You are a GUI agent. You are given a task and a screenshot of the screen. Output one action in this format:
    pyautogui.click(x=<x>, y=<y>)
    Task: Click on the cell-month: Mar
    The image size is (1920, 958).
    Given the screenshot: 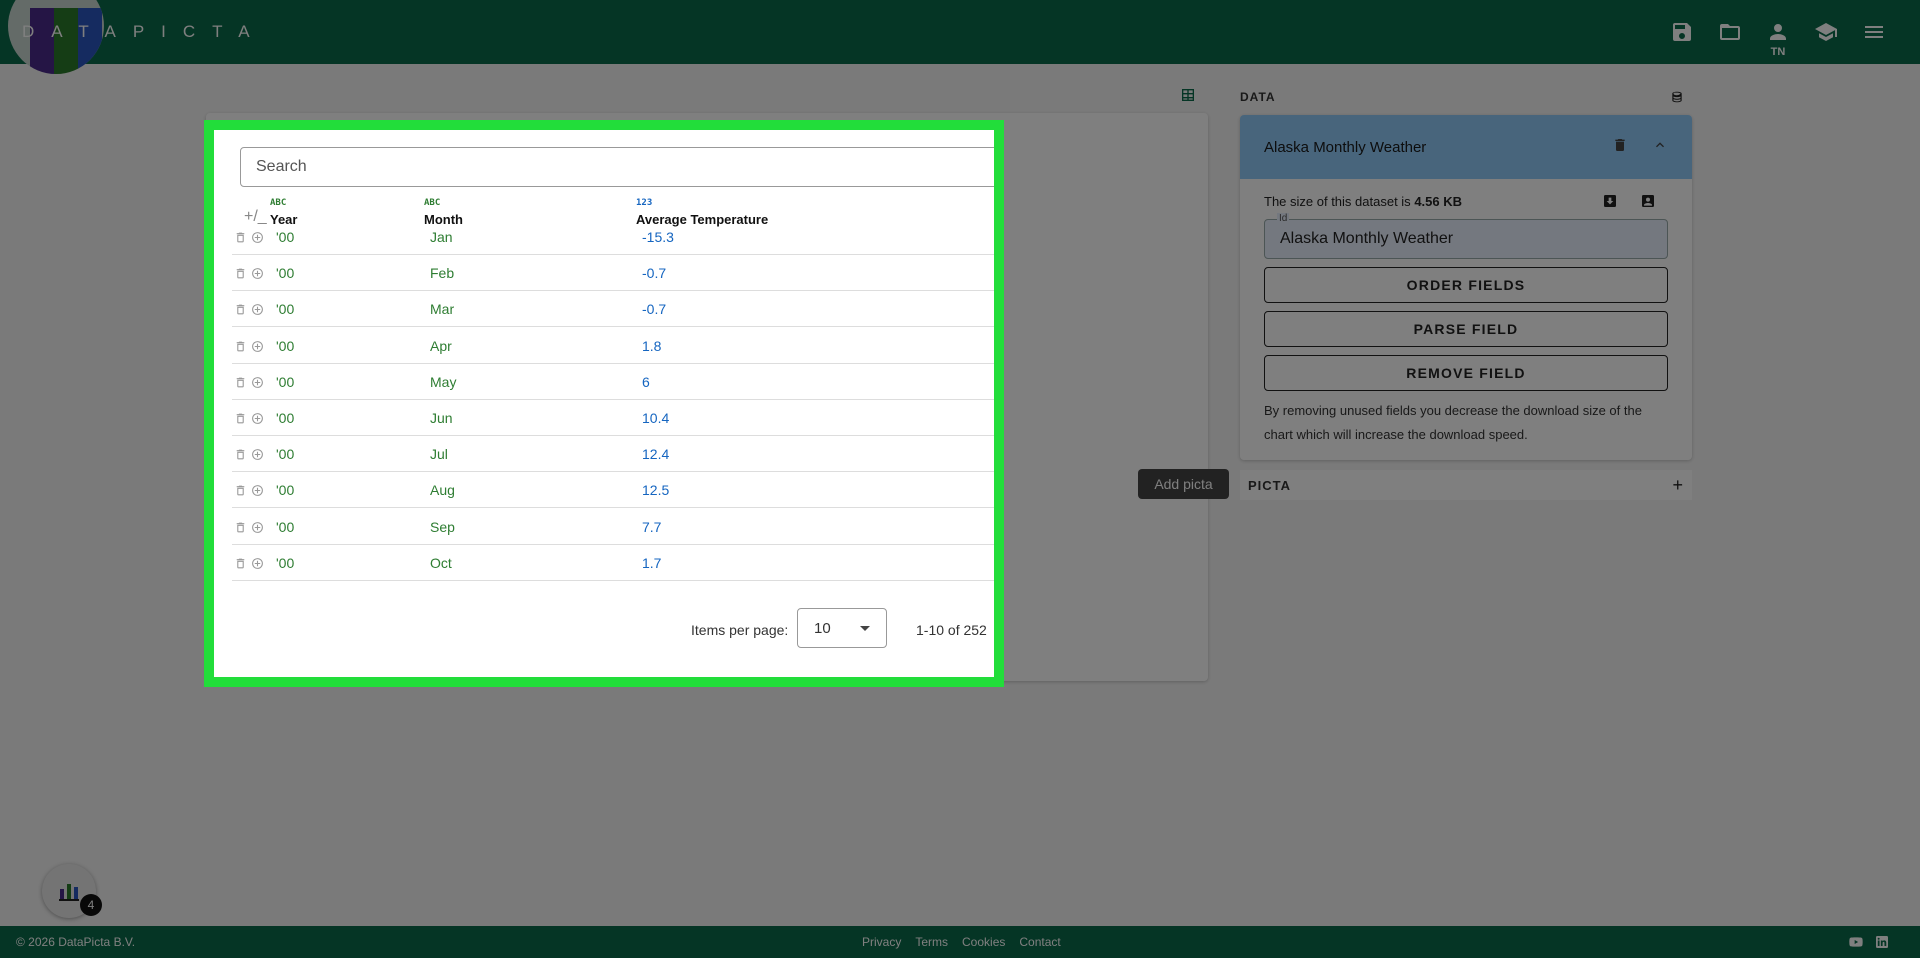 What is the action you would take?
    pyautogui.click(x=442, y=309)
    